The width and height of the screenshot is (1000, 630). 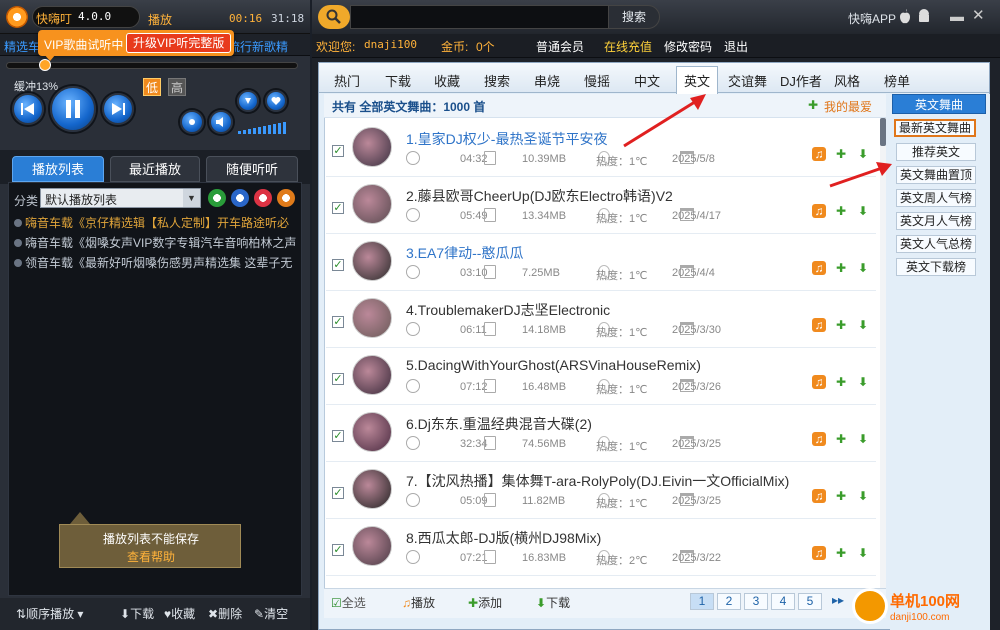 What do you see at coordinates (155, 169) in the screenshot?
I see `tab-recent: 最近播放` at bounding box center [155, 169].